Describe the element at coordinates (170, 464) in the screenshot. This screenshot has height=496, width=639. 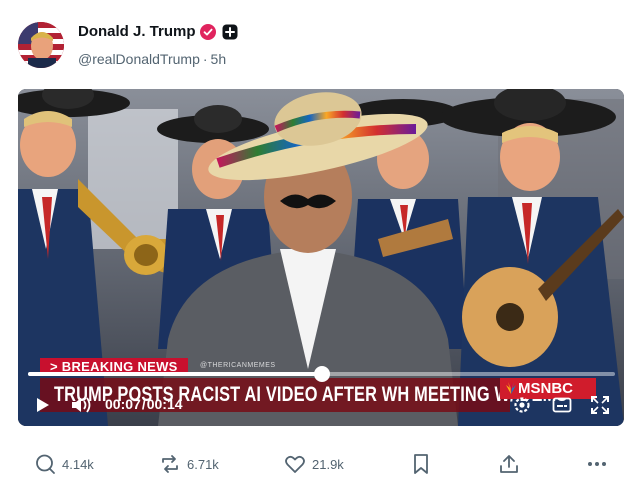
I see `repost-icon` at that location.